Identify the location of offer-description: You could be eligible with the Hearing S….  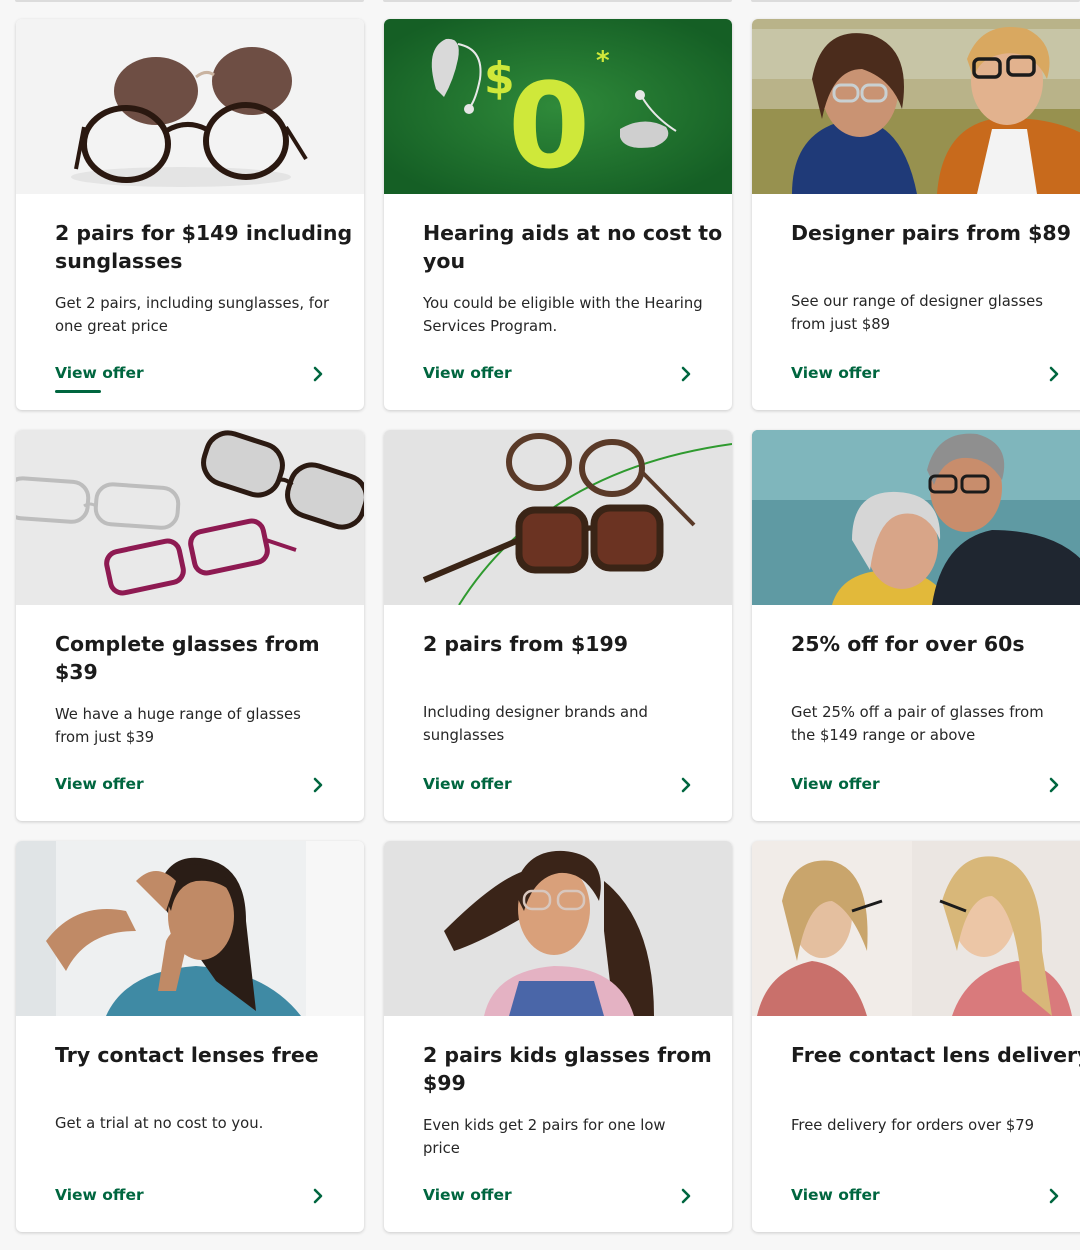
(563, 315).